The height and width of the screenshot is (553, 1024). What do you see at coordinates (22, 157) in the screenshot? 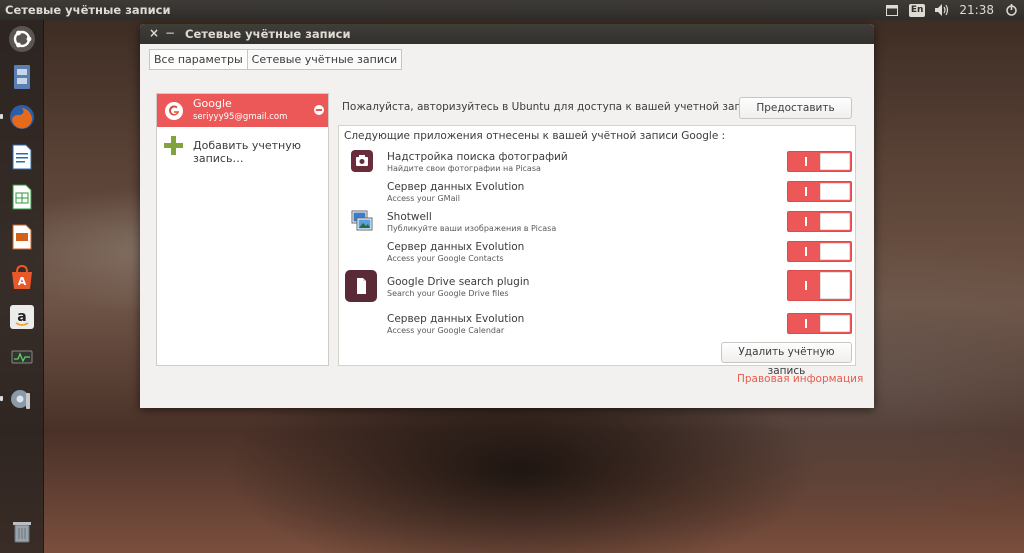
I see `libreoffice-writer-icon` at bounding box center [22, 157].